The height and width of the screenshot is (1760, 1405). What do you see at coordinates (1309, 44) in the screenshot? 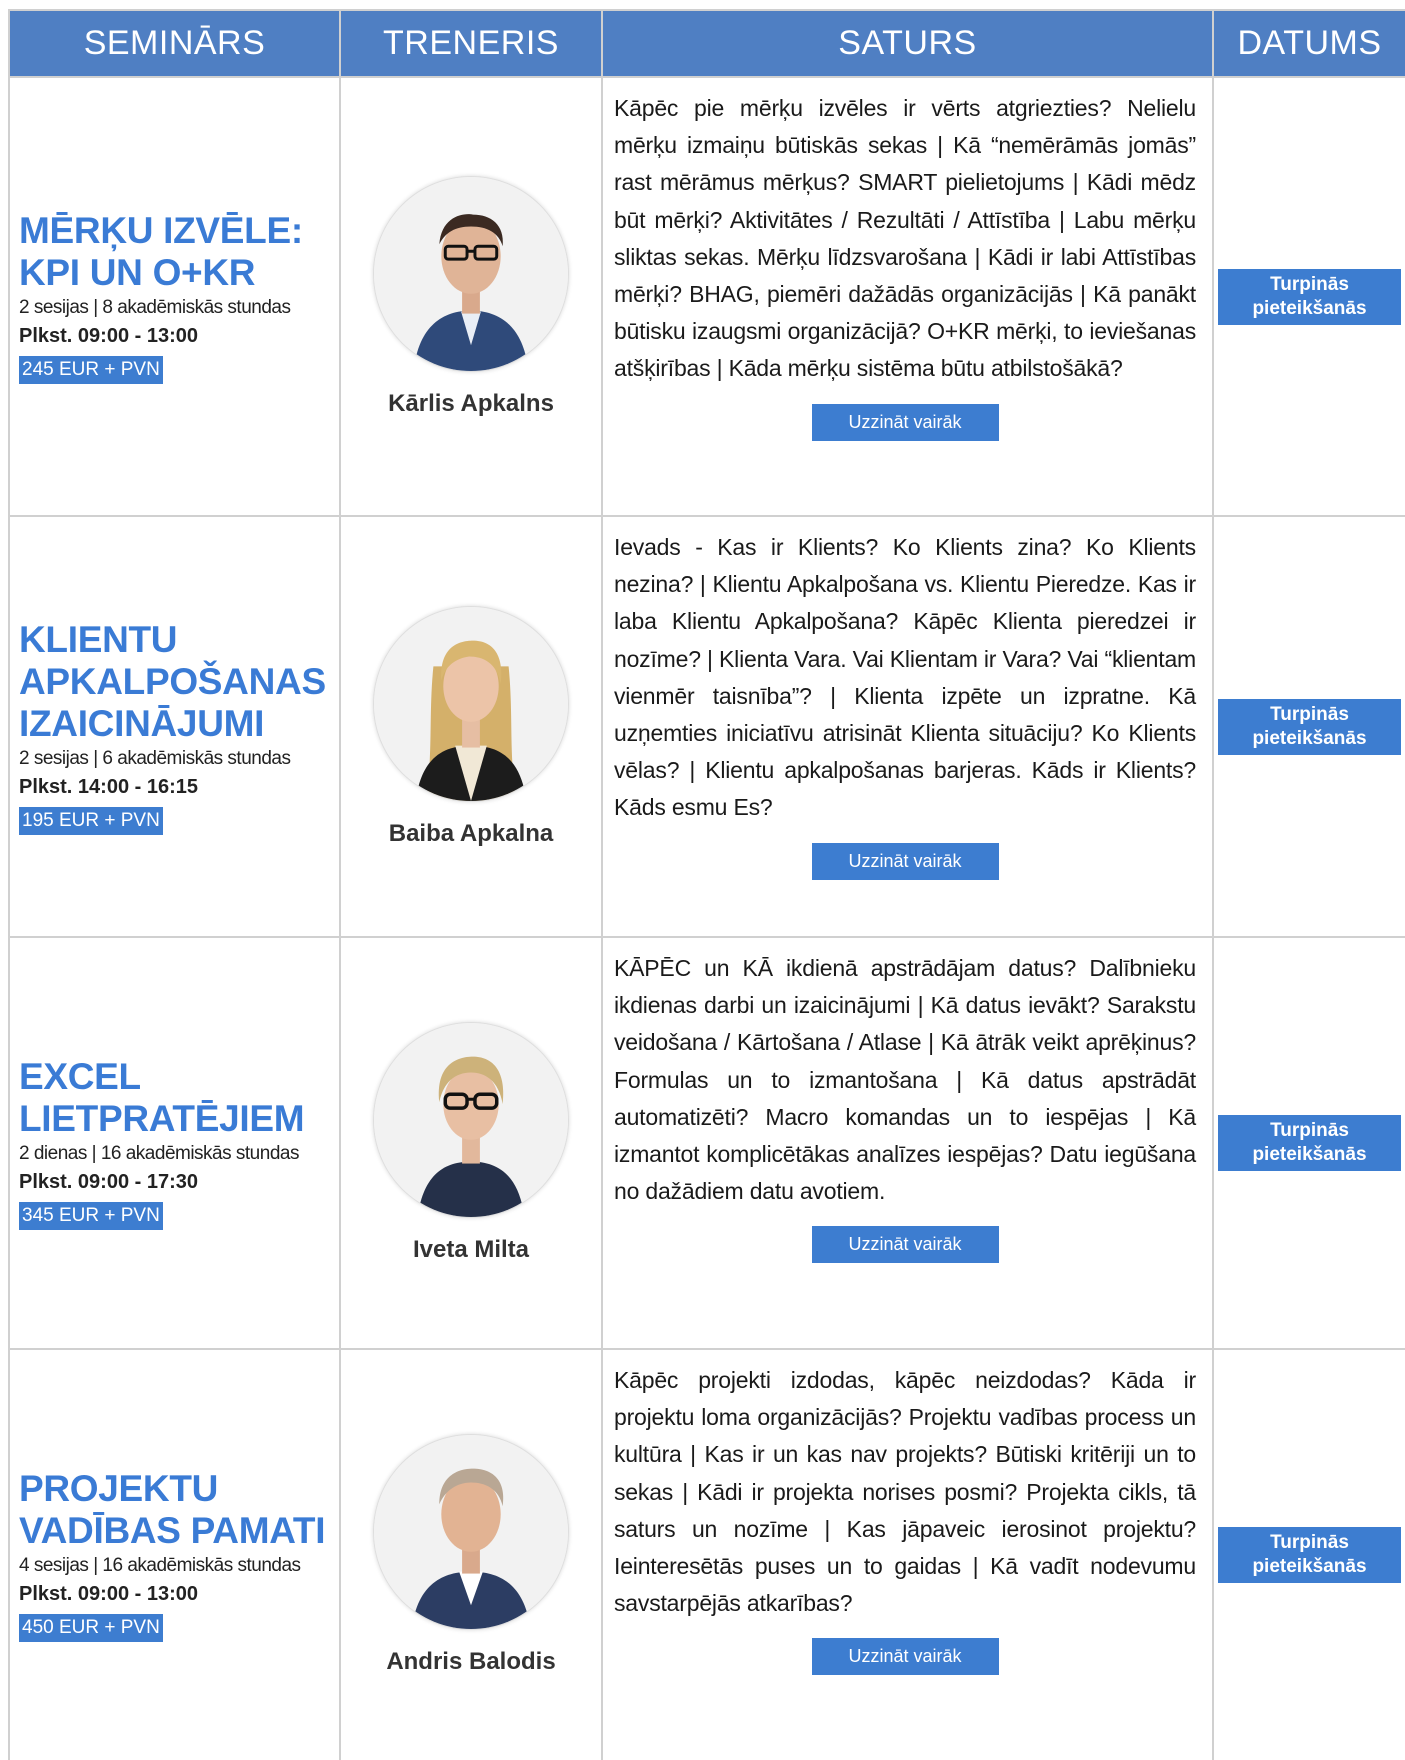
I see `column-header-date: DATUMS` at bounding box center [1309, 44].